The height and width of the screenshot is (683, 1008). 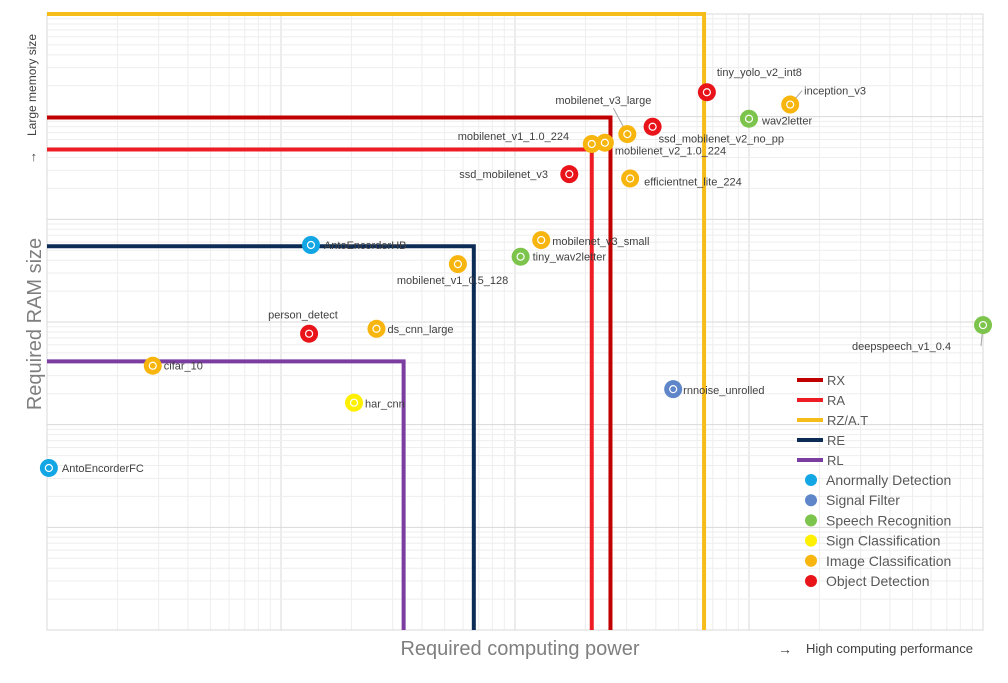 I want to click on point-ssd-mobilenet-v3, so click(x=569, y=174).